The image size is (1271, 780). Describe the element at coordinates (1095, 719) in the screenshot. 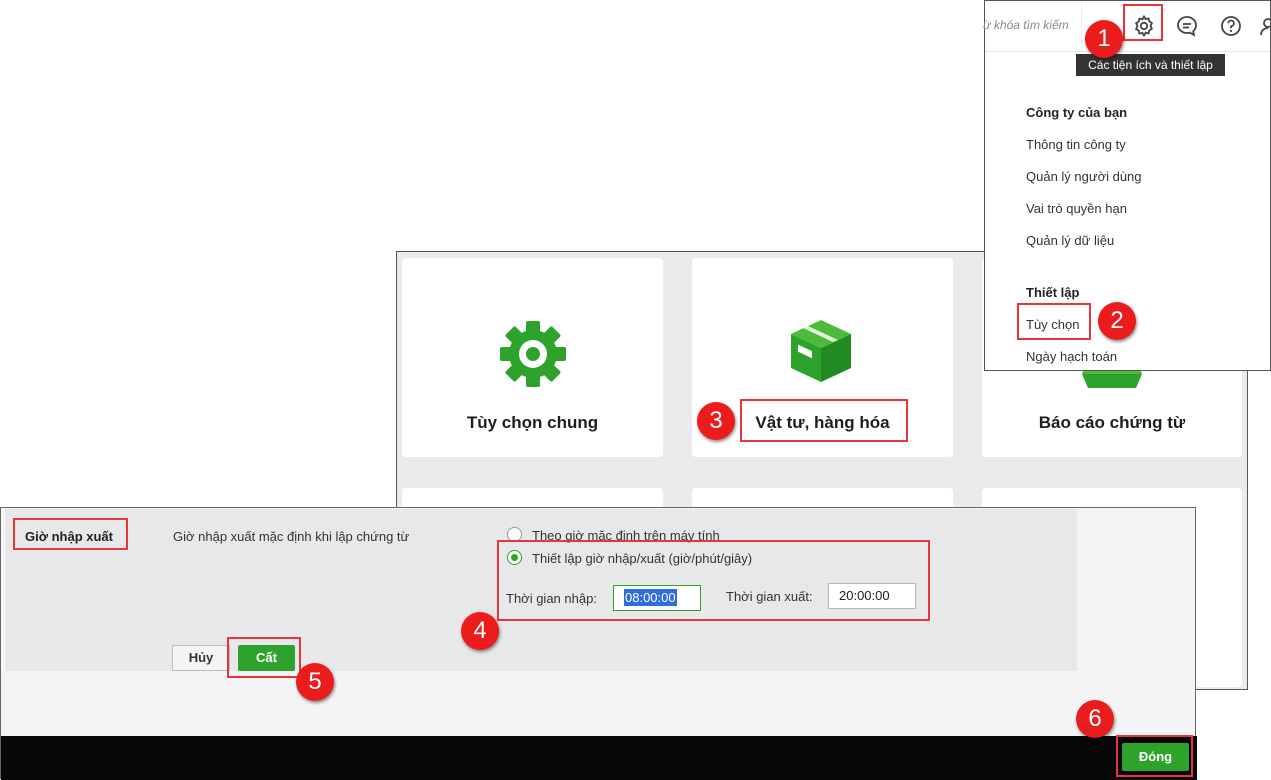

I see `step-badge-6: 6` at that location.